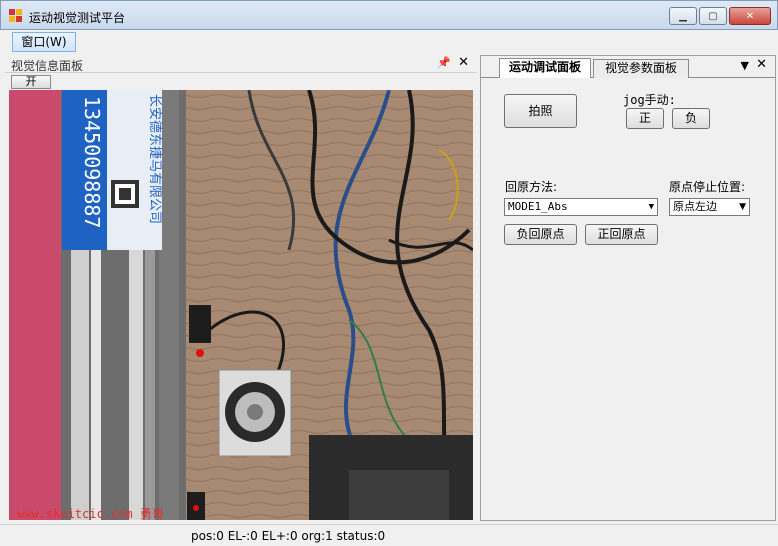 Image resolution: width=778 pixels, height=546 pixels. I want to click on pin-icon: 📌, so click(444, 62).